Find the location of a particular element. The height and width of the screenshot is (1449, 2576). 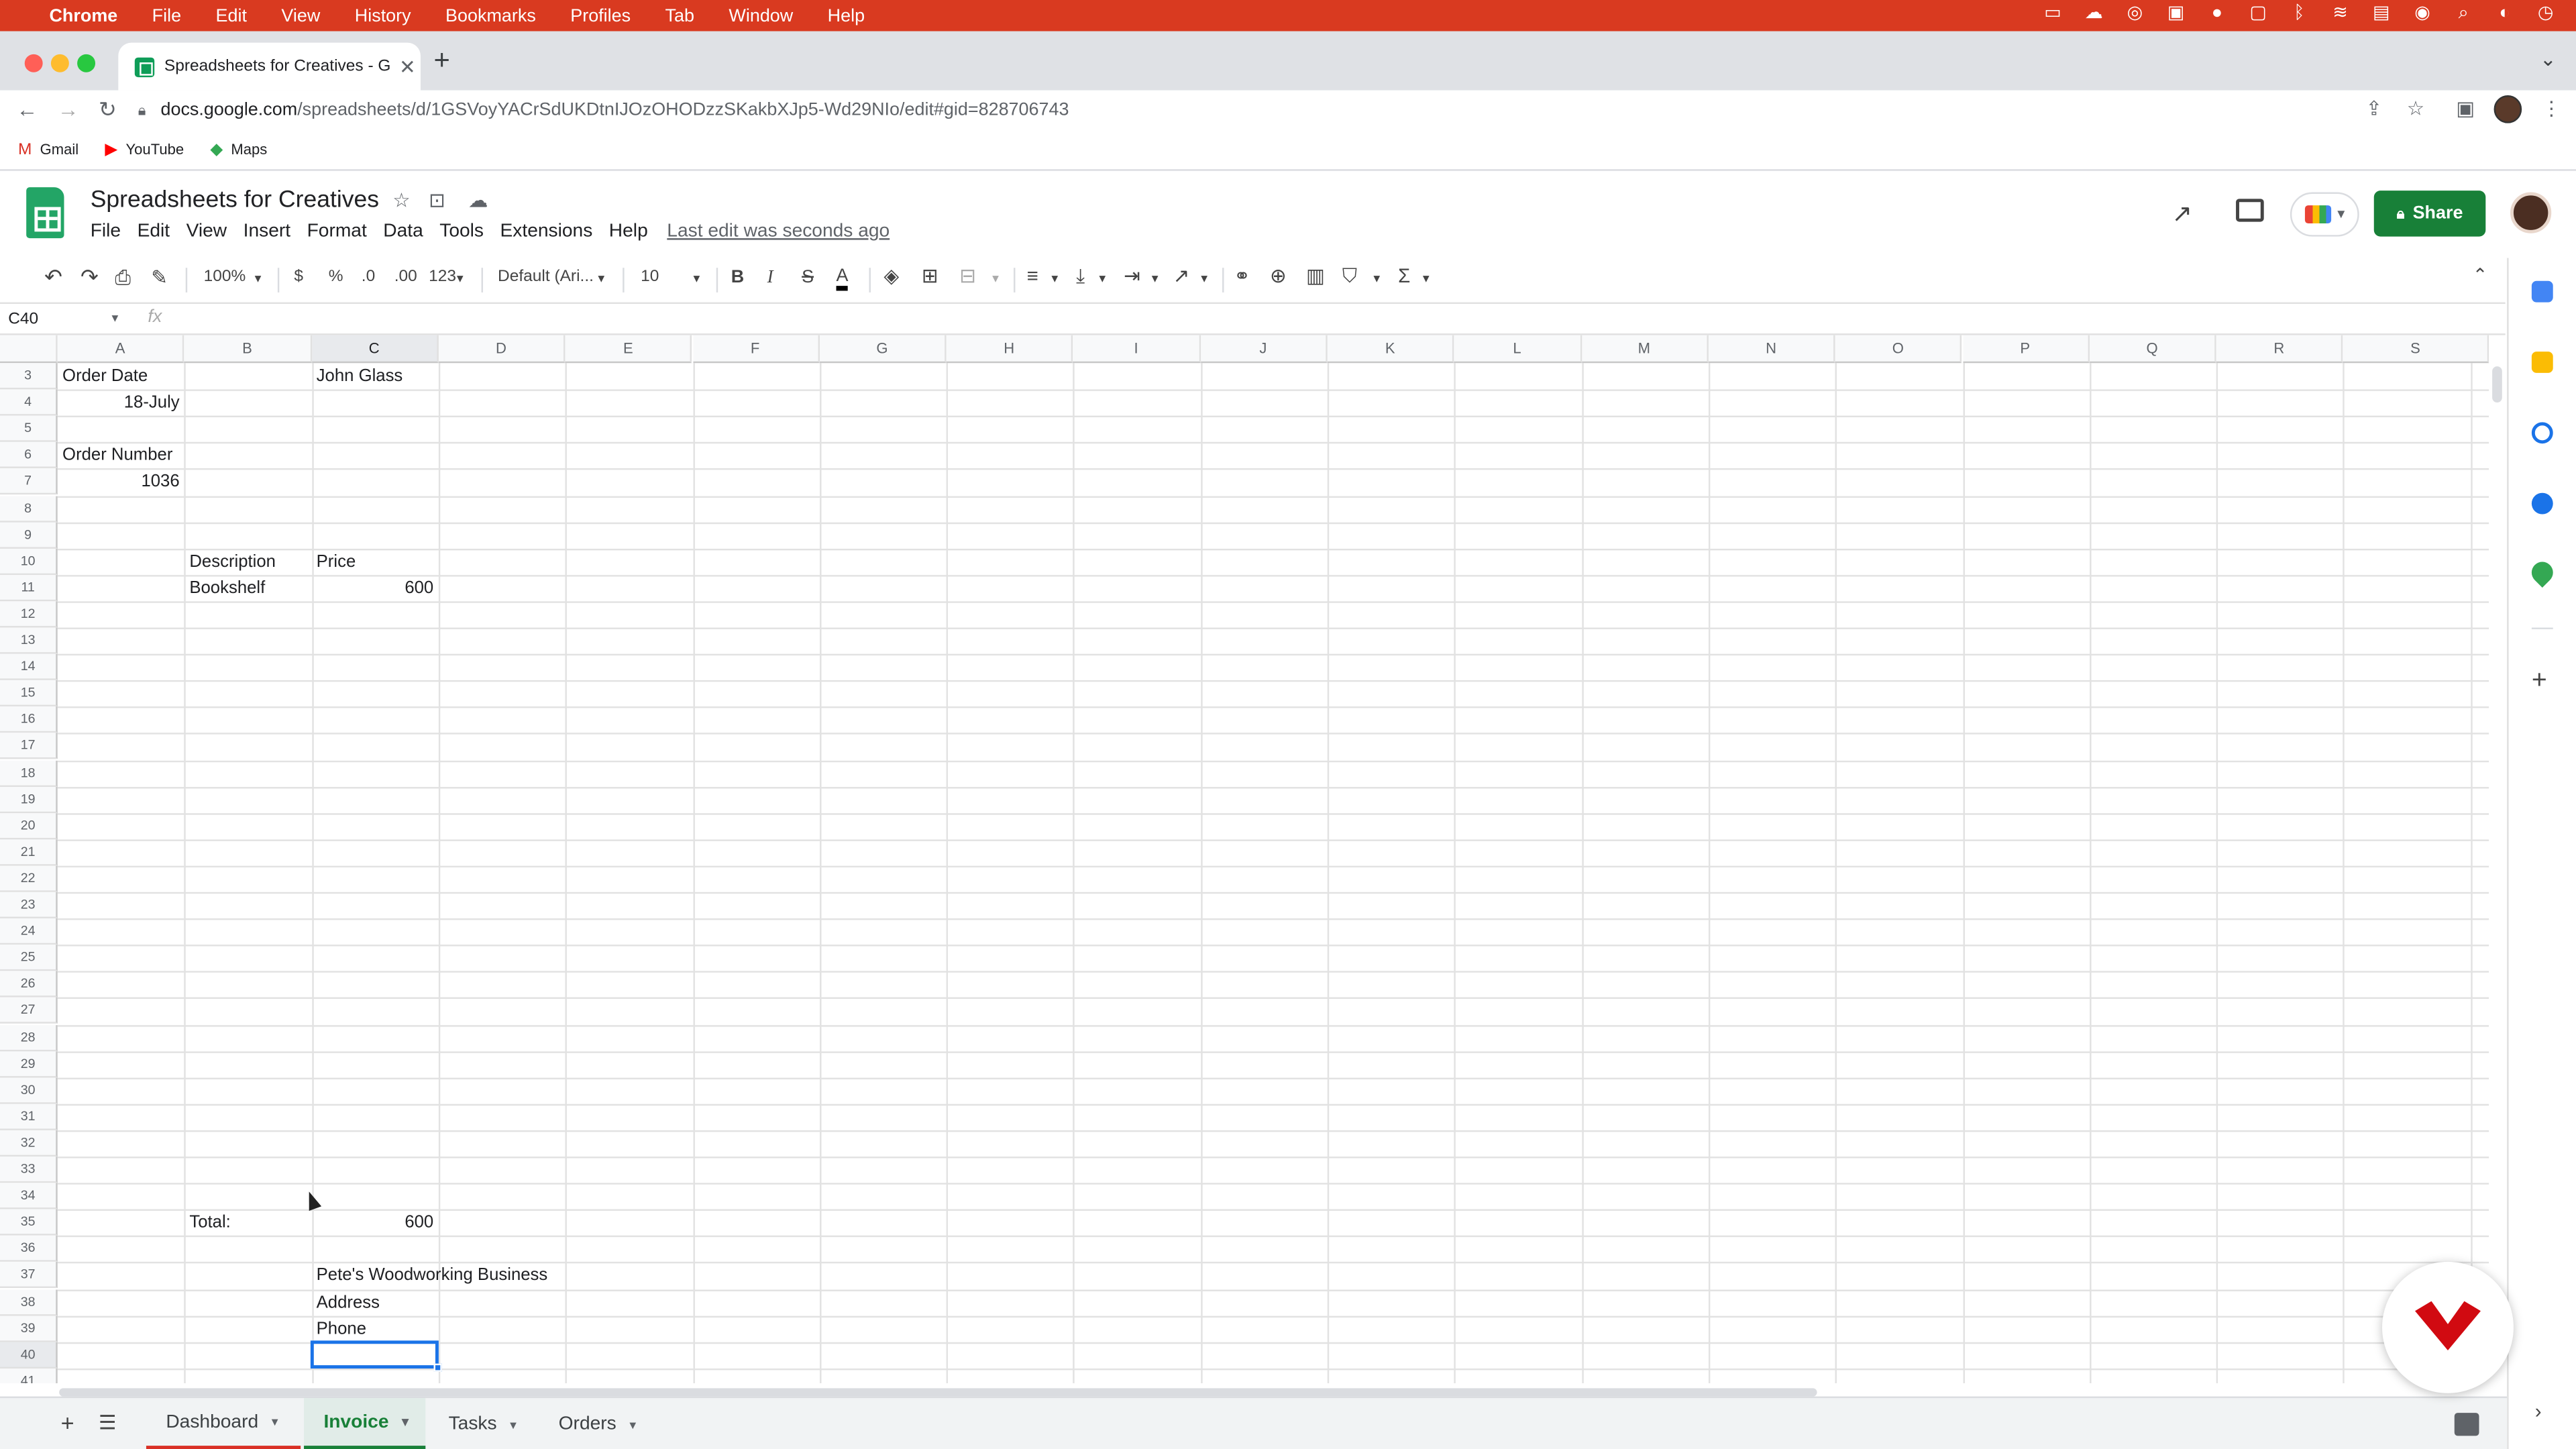

column-header-j: J is located at coordinates (1264, 349).